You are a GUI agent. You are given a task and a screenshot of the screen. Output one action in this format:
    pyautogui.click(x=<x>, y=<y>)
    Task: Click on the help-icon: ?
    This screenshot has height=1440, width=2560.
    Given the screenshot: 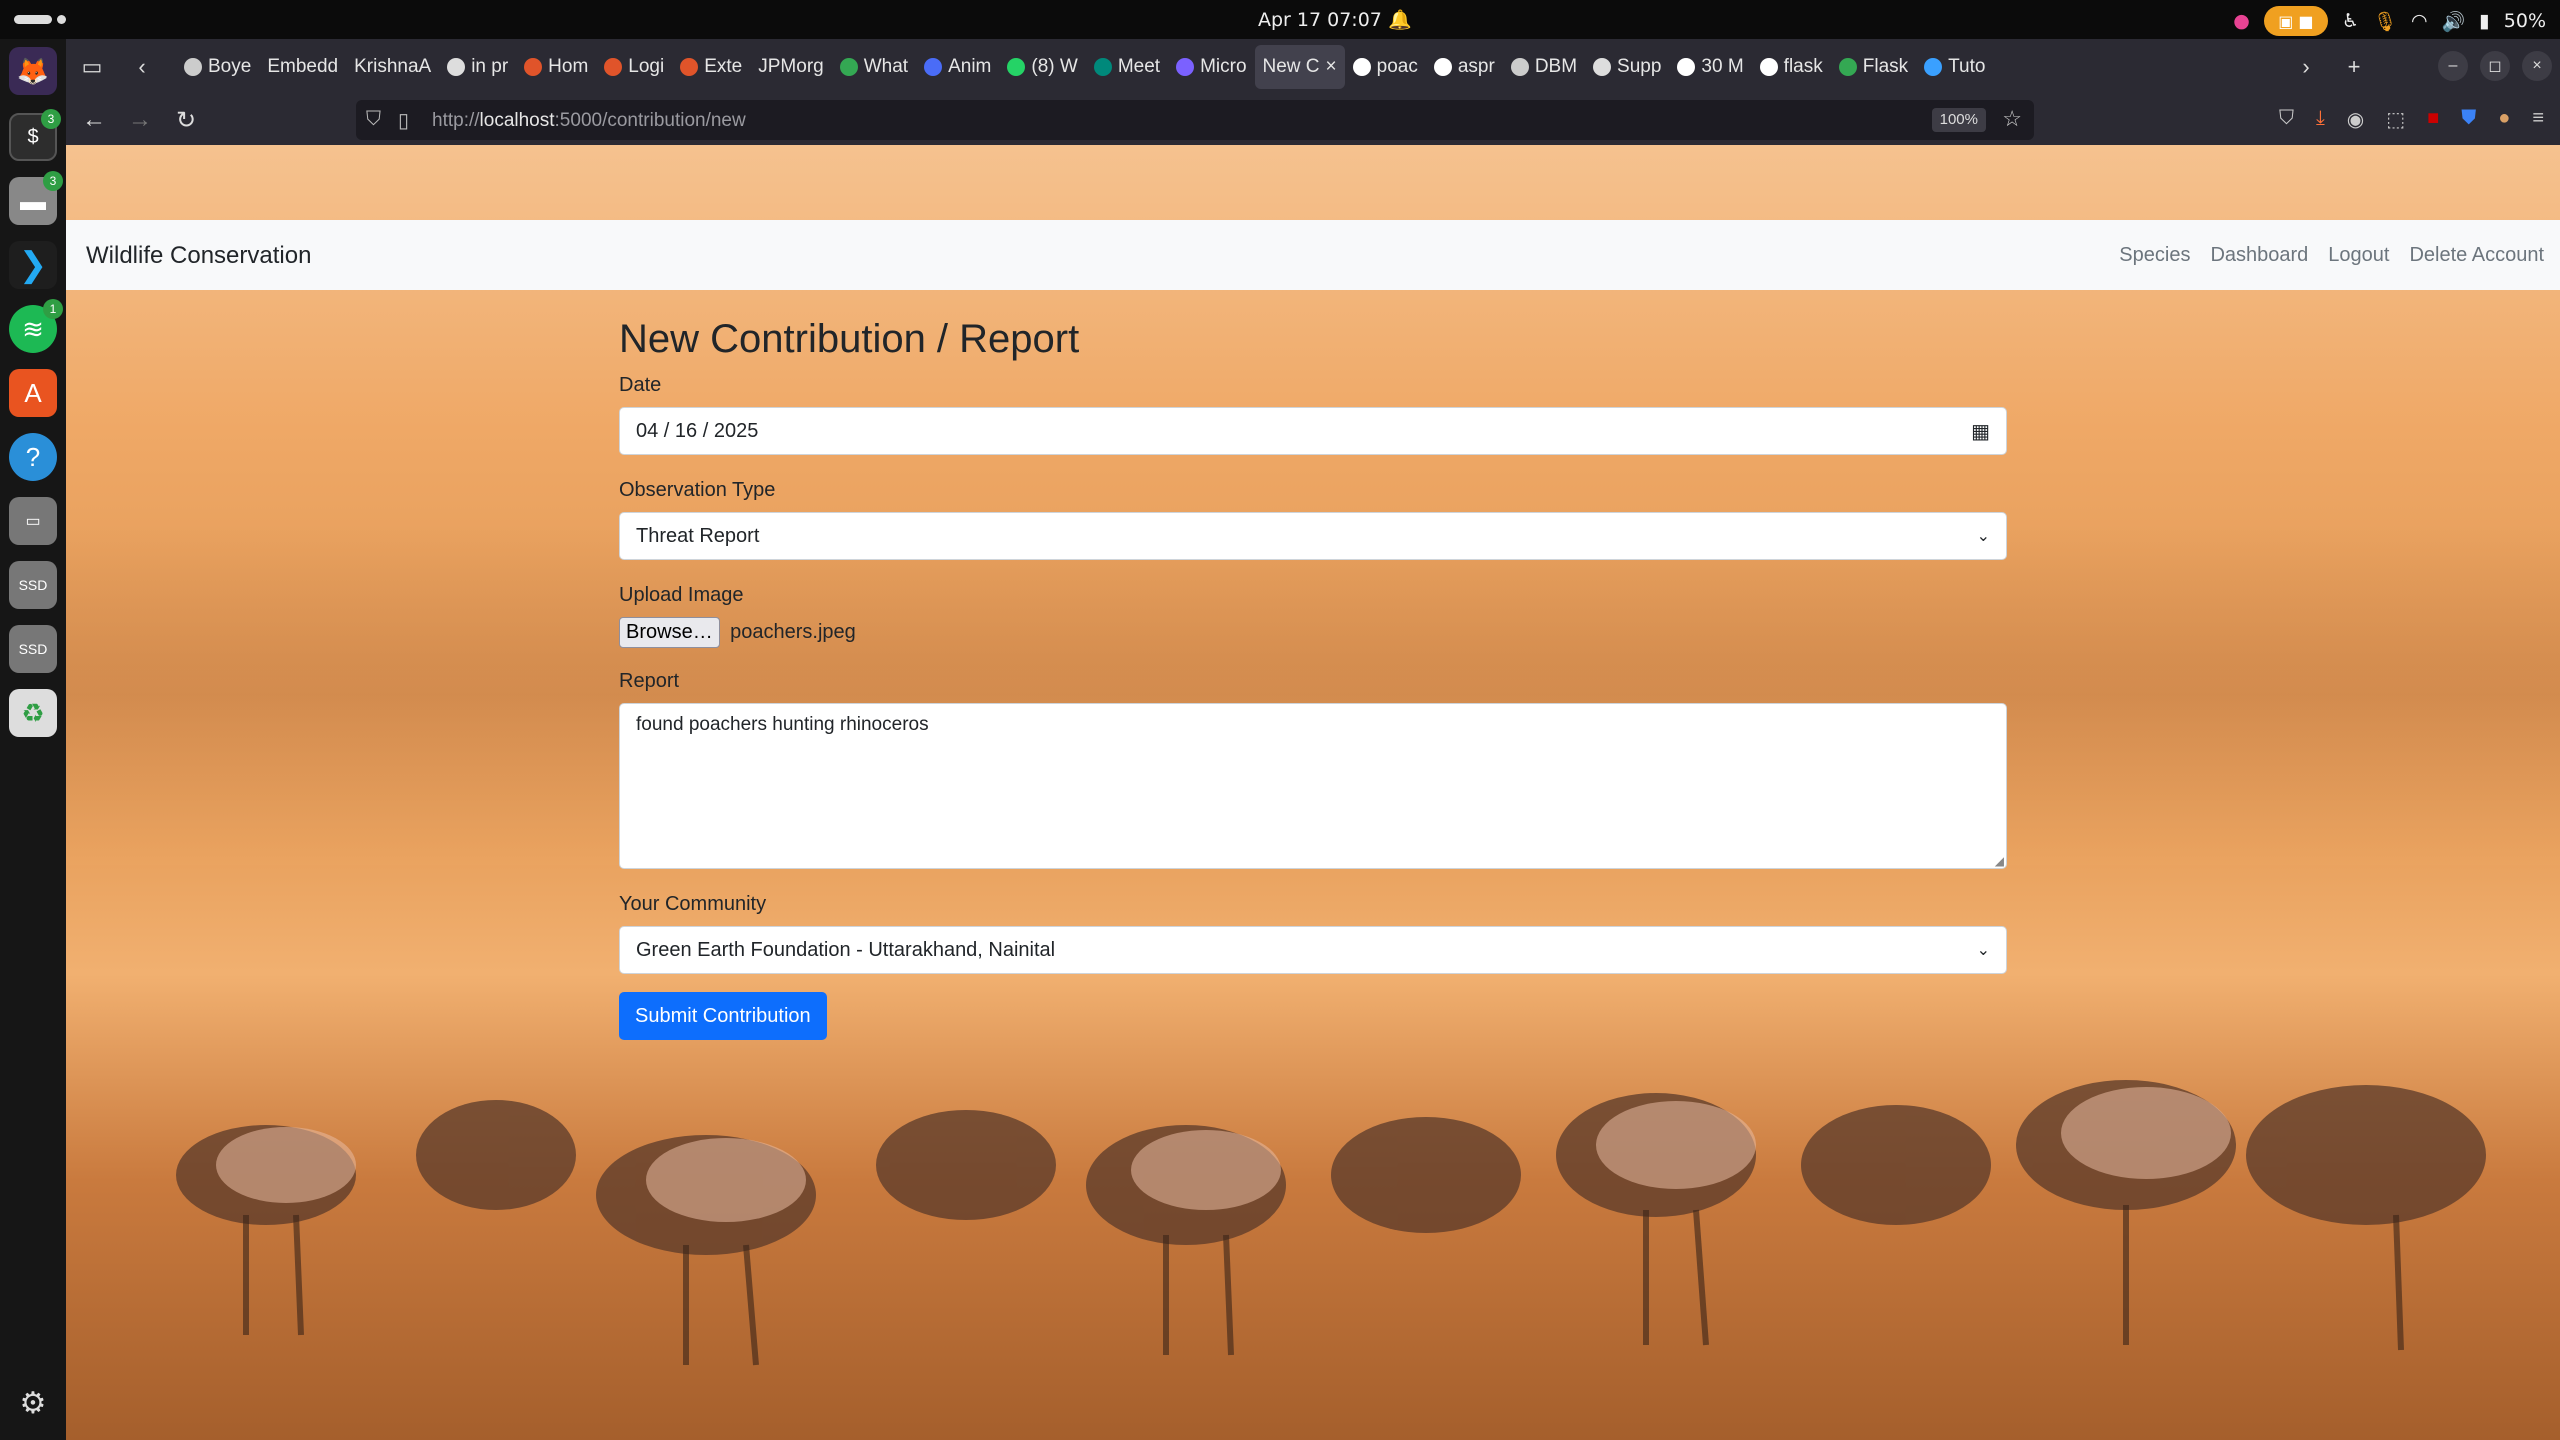 What is the action you would take?
    pyautogui.click(x=33, y=457)
    